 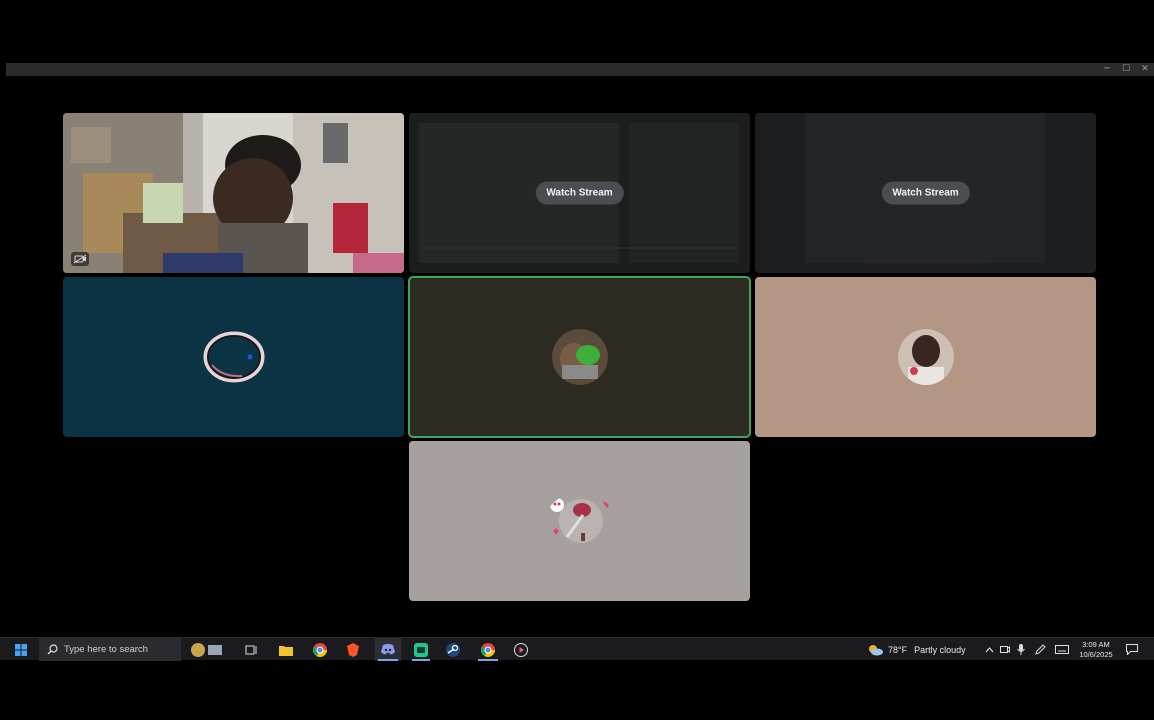 What do you see at coordinates (521, 649) in the screenshot?
I see `media-player-icon` at bounding box center [521, 649].